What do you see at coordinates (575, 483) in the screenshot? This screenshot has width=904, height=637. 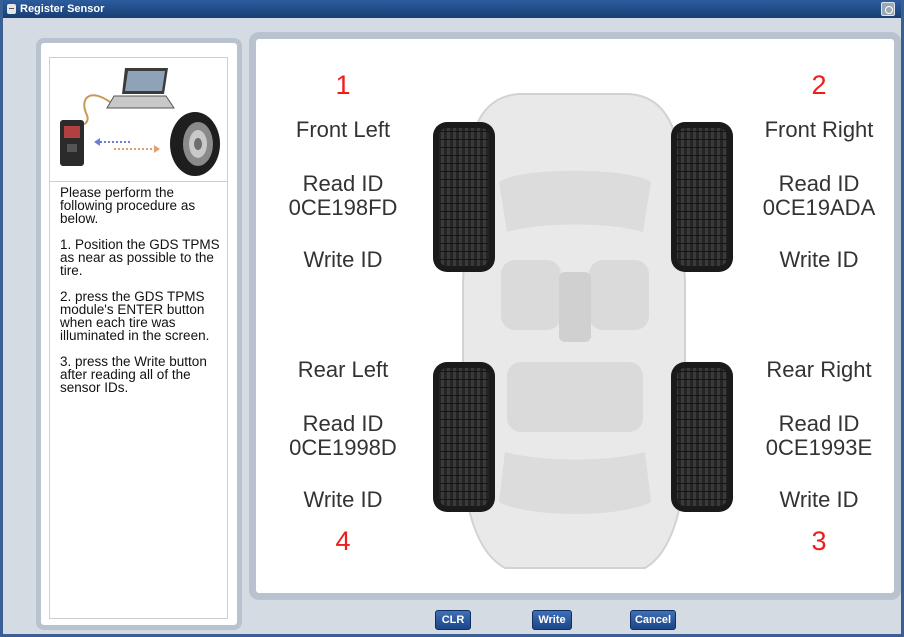 I see `rear-window` at bounding box center [575, 483].